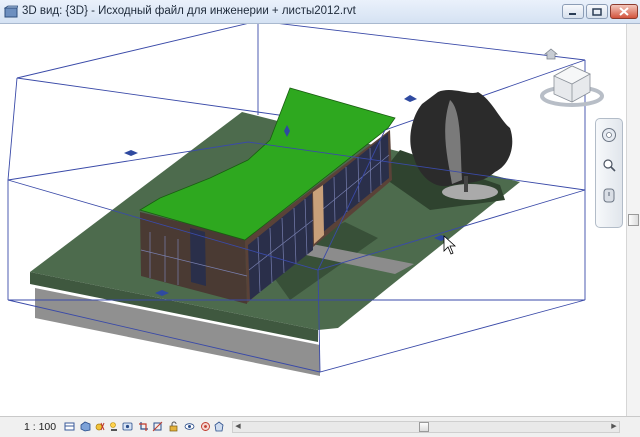  Describe the element at coordinates (85, 426) in the screenshot. I see `visual-style-icon` at that location.